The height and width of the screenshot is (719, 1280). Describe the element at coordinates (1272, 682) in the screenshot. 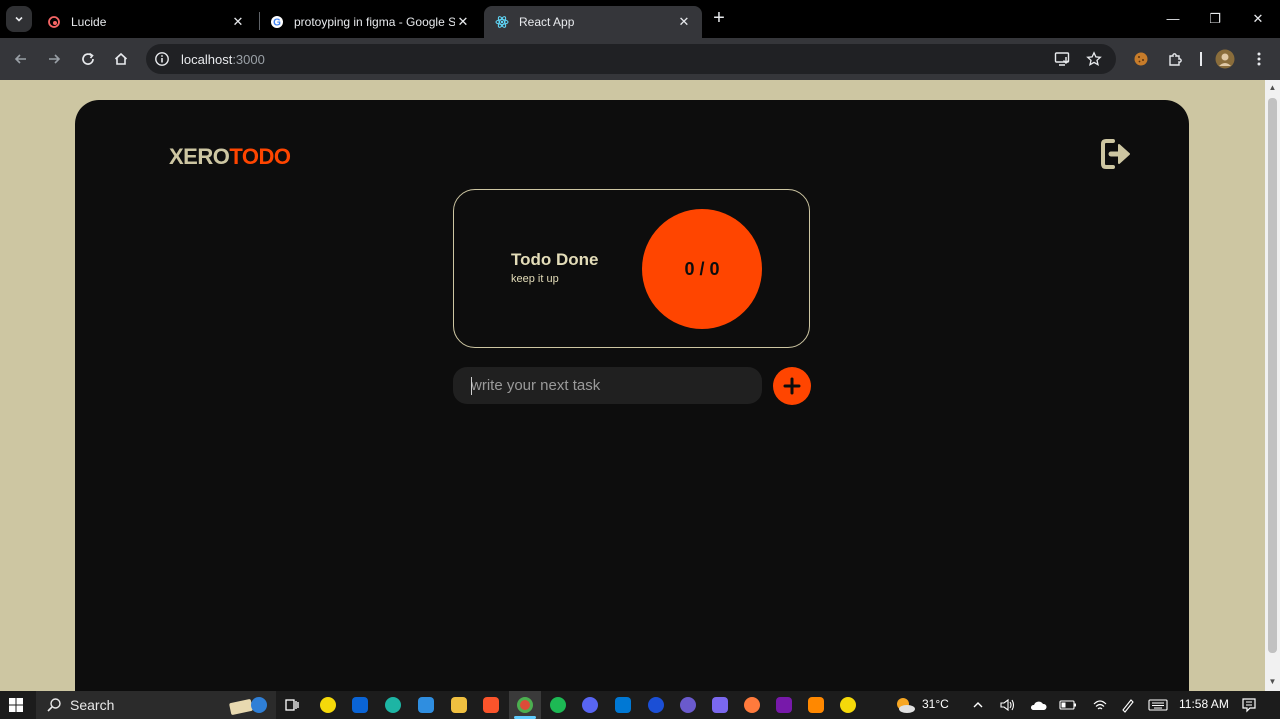

I see `scroll-down-arrow-icon: ▼` at that location.